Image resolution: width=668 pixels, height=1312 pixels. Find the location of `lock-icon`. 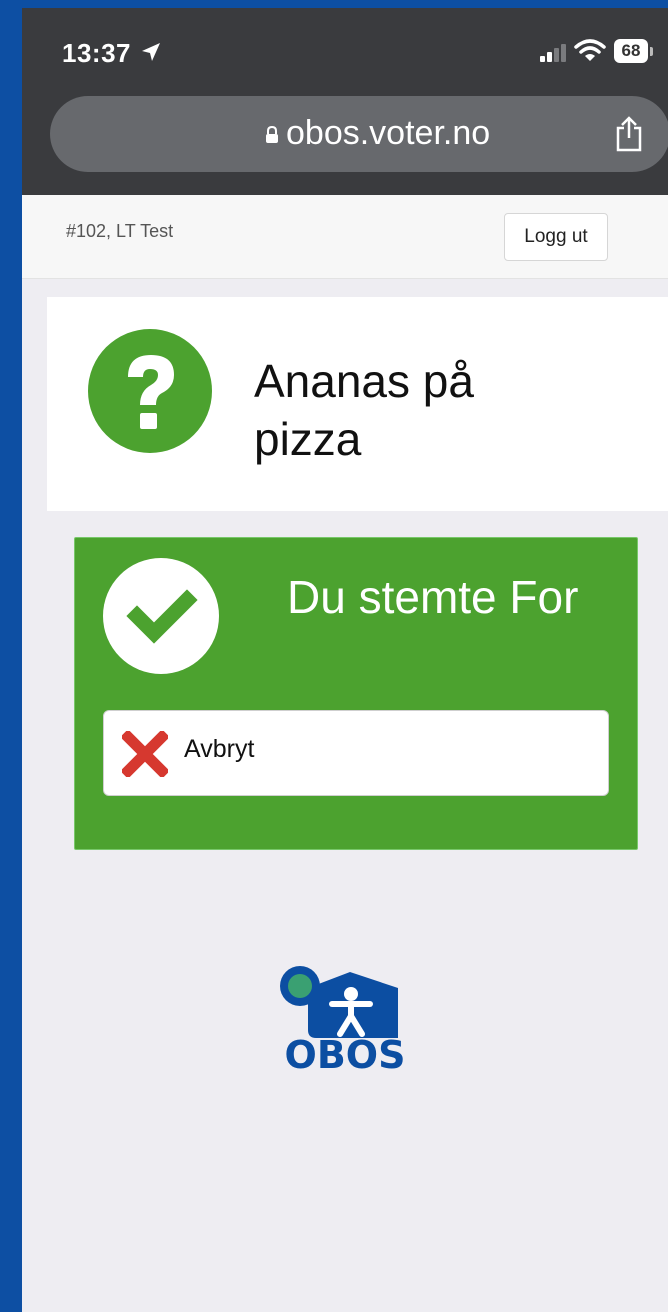

lock-icon is located at coordinates (272, 134).